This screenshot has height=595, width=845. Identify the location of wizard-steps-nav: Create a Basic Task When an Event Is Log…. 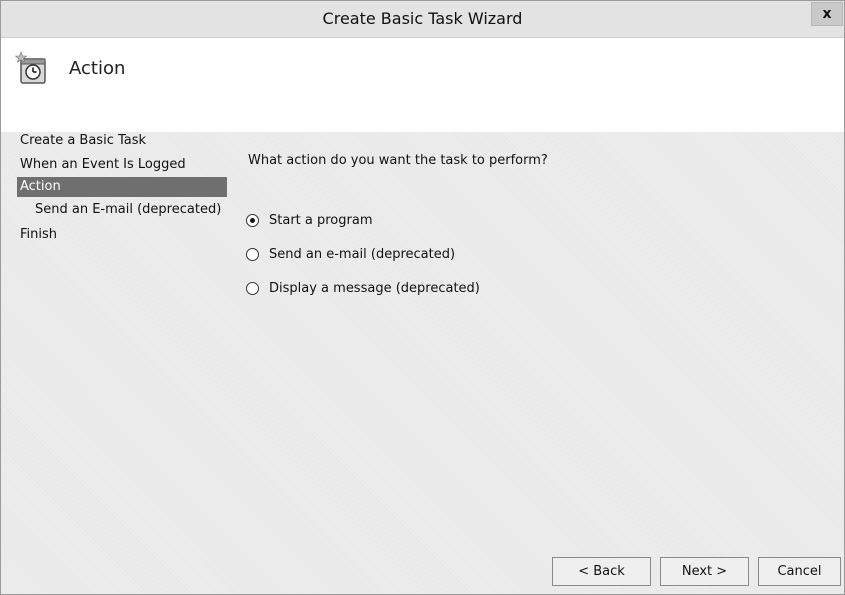
(122, 189).